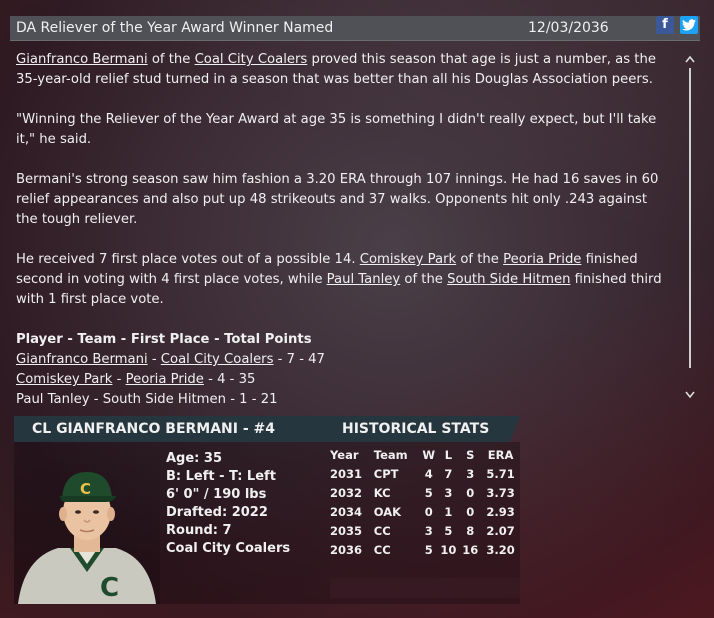 This screenshot has height=618, width=714. Describe the element at coordinates (221, 476) in the screenshot. I see `player-bats-throws: B: Left - T: Left` at that location.